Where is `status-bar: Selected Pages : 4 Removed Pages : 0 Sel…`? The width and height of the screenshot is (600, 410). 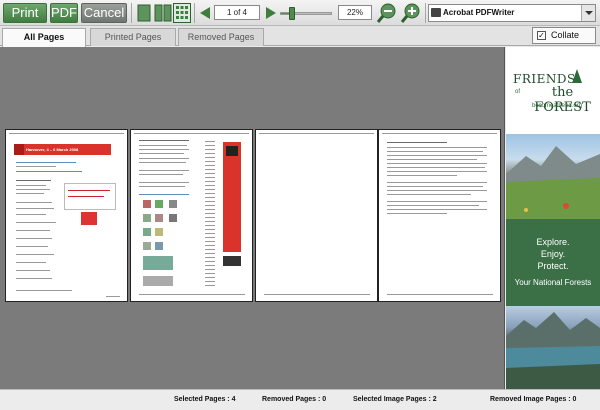
status-bar: Selected Pages : 4 Removed Pages : 0 Sel… is located at coordinates (300, 399).